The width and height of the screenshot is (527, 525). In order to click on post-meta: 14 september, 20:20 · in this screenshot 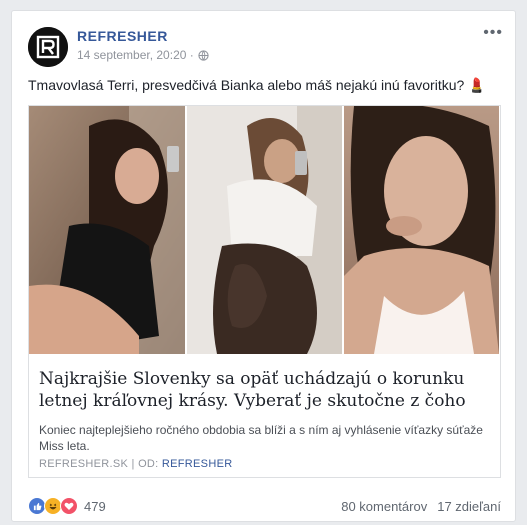, I will do `click(143, 55)`.